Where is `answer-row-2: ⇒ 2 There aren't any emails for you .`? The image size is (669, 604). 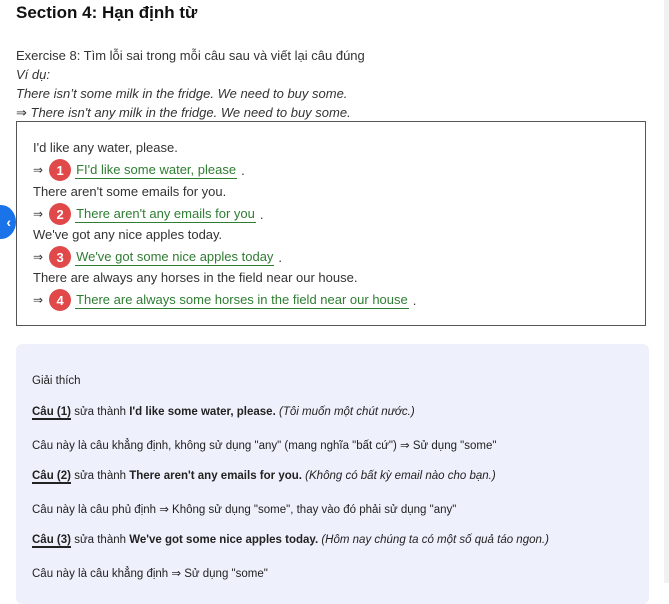 answer-row-2: ⇒ 2 There aren't any emails for you . is located at coordinates (148, 214).